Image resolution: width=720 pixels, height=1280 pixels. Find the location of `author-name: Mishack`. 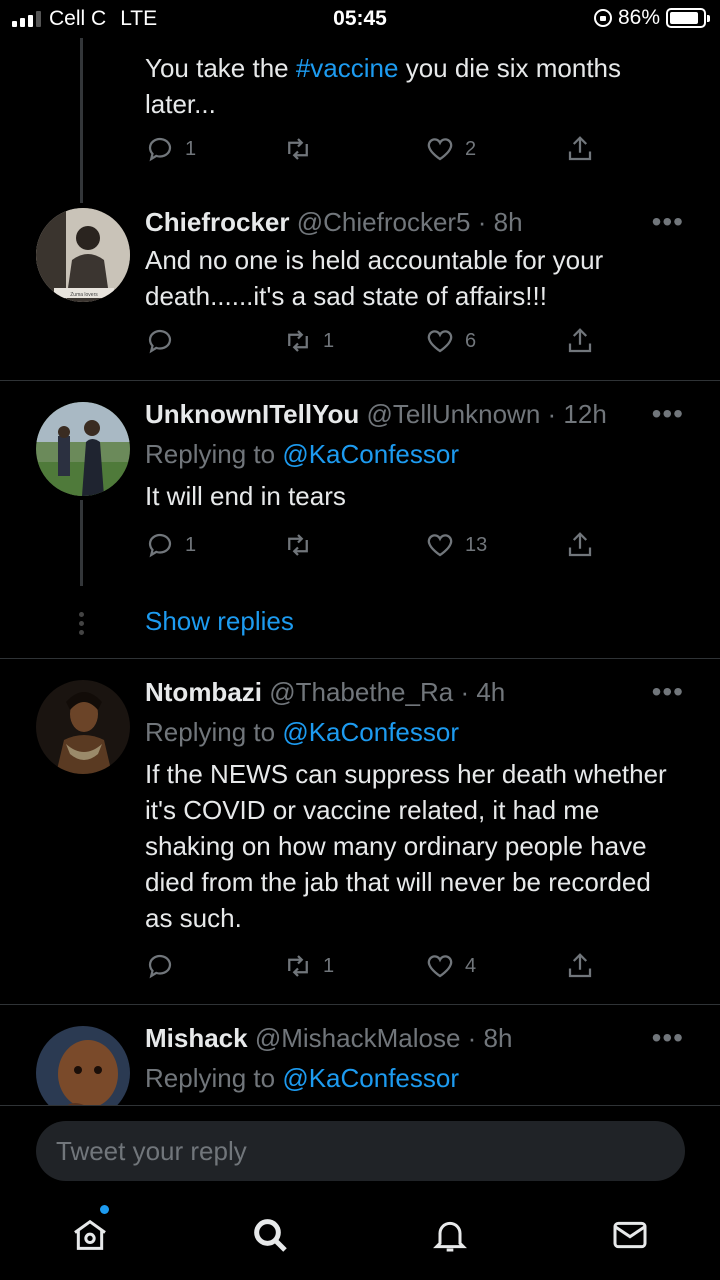

author-name: Mishack is located at coordinates (196, 1038).